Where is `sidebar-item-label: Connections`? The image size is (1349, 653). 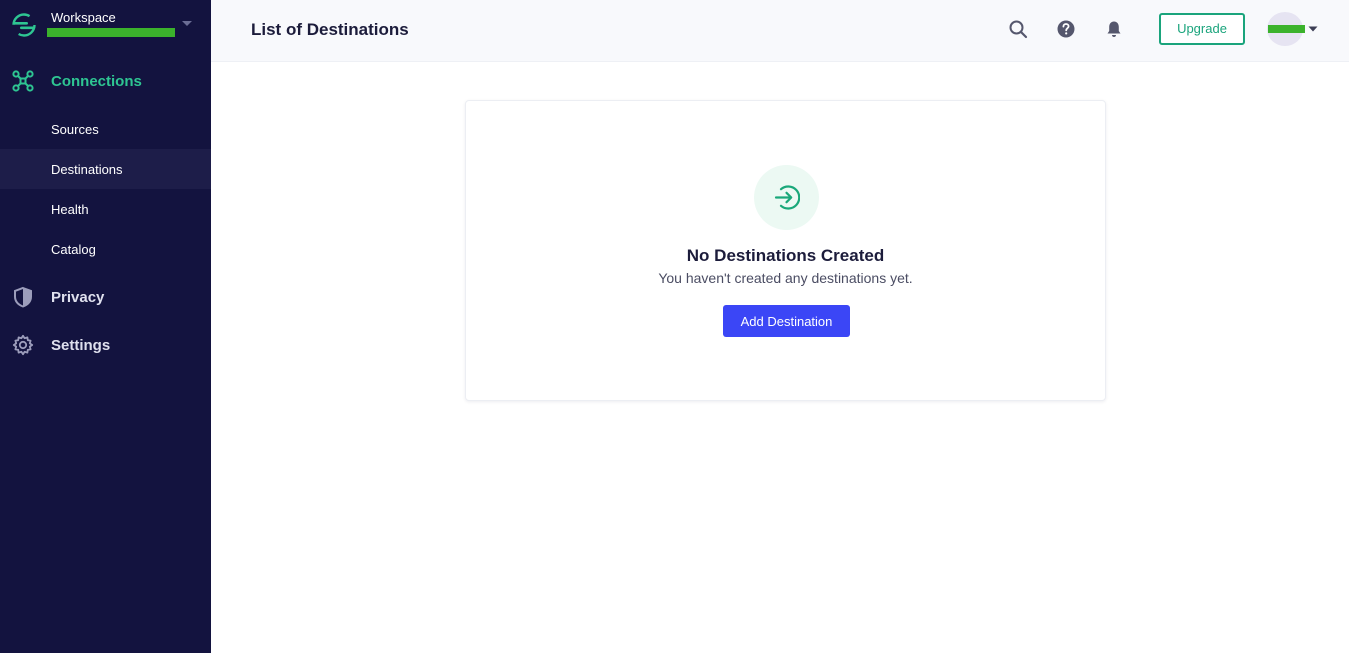 sidebar-item-label: Connections is located at coordinates (96, 81).